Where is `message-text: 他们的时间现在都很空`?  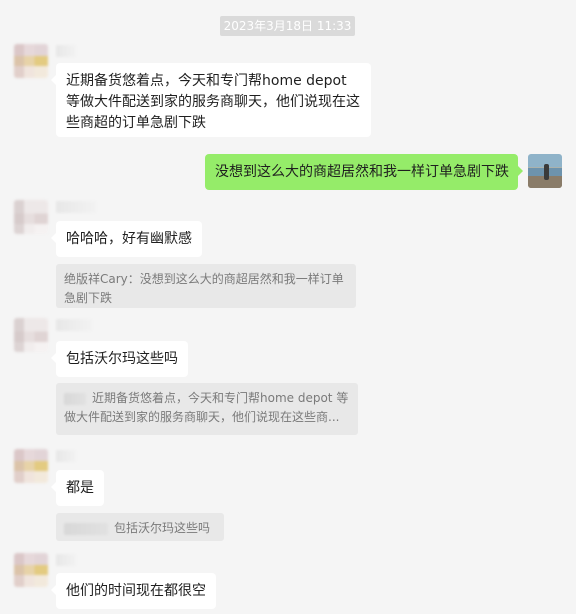 message-text: 他们的时间现在都很空 is located at coordinates (136, 591).